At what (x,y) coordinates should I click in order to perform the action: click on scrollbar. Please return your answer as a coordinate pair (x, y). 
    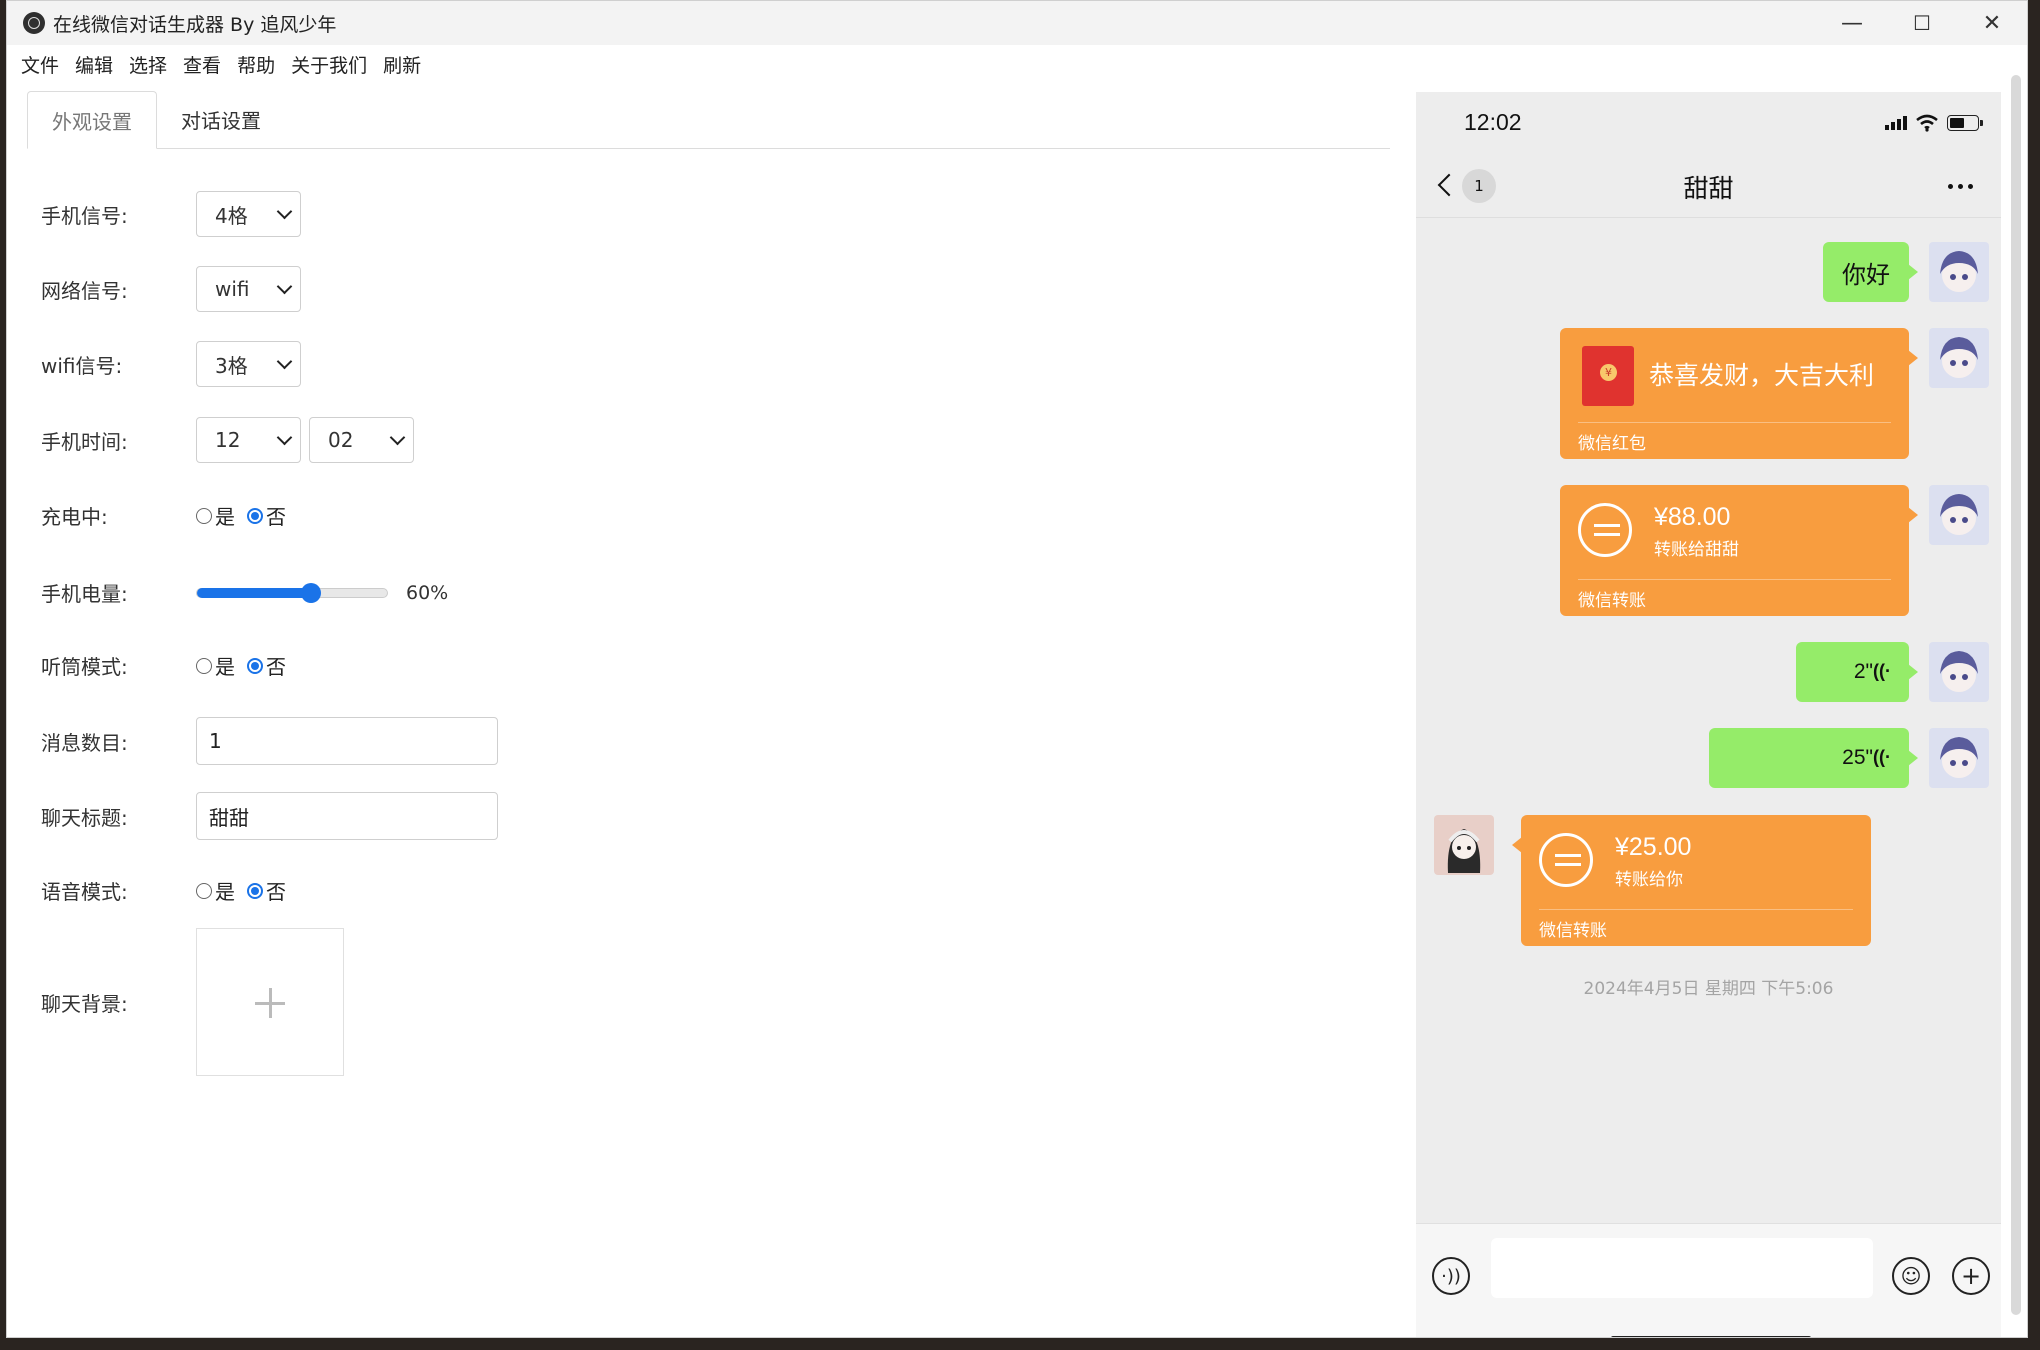
    Looking at the image, I should click on (2016, 695).